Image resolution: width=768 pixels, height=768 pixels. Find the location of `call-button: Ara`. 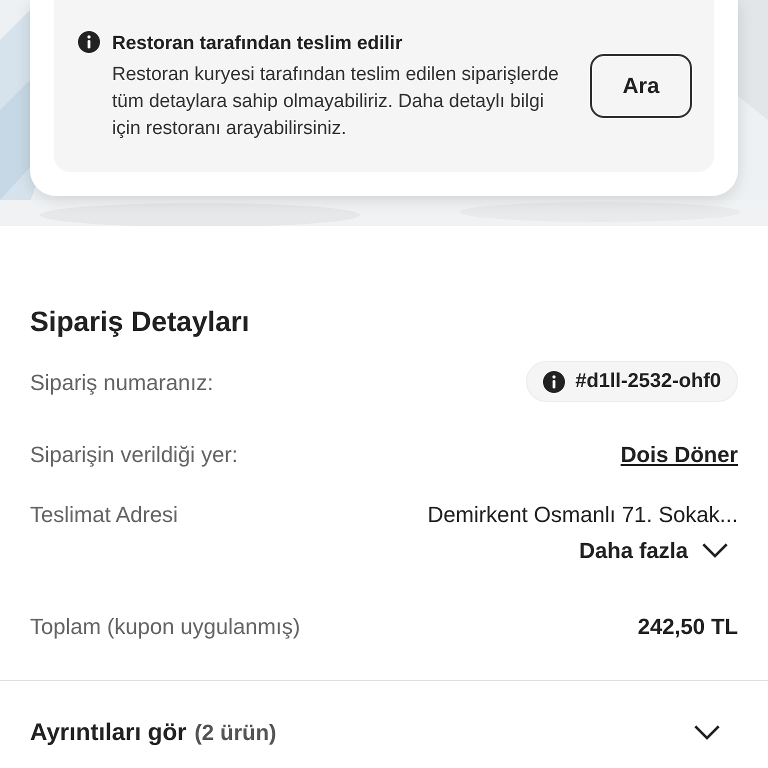

call-button: Ara is located at coordinates (641, 86).